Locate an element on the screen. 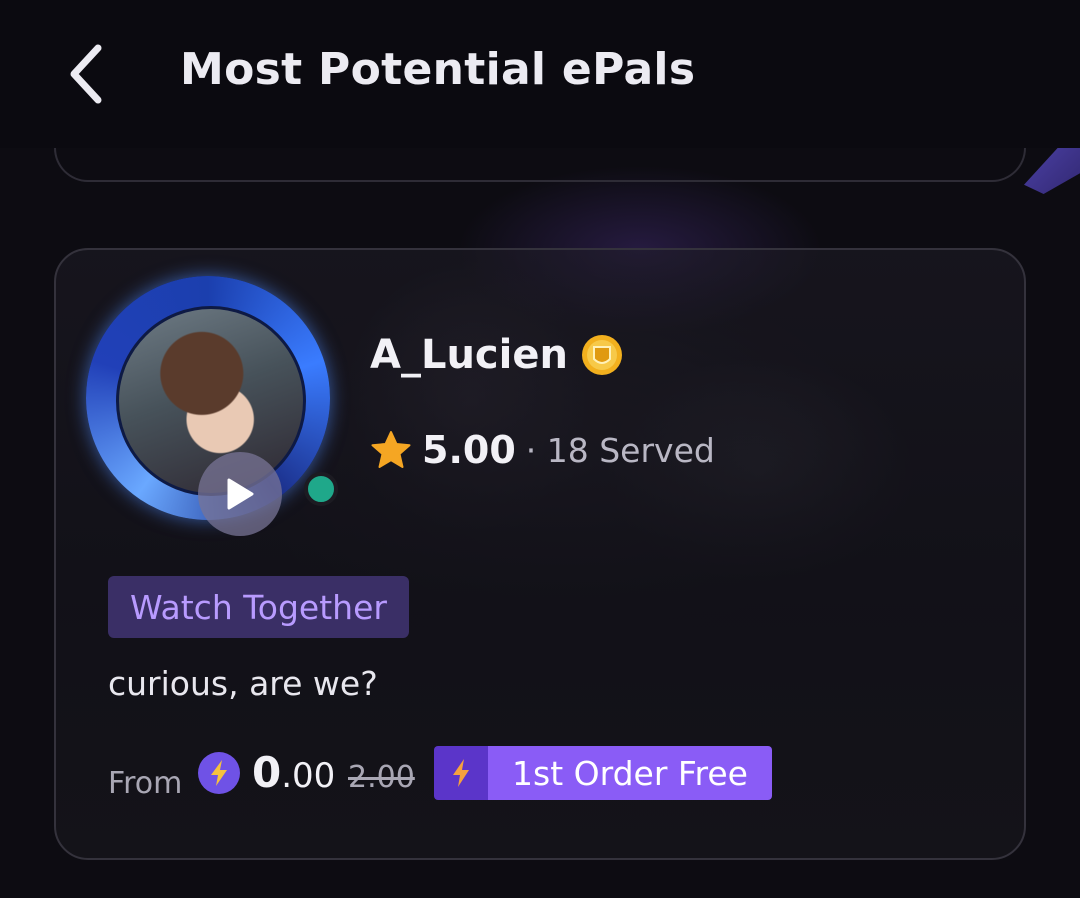  back-arrow-icon is located at coordinates (86, 74).